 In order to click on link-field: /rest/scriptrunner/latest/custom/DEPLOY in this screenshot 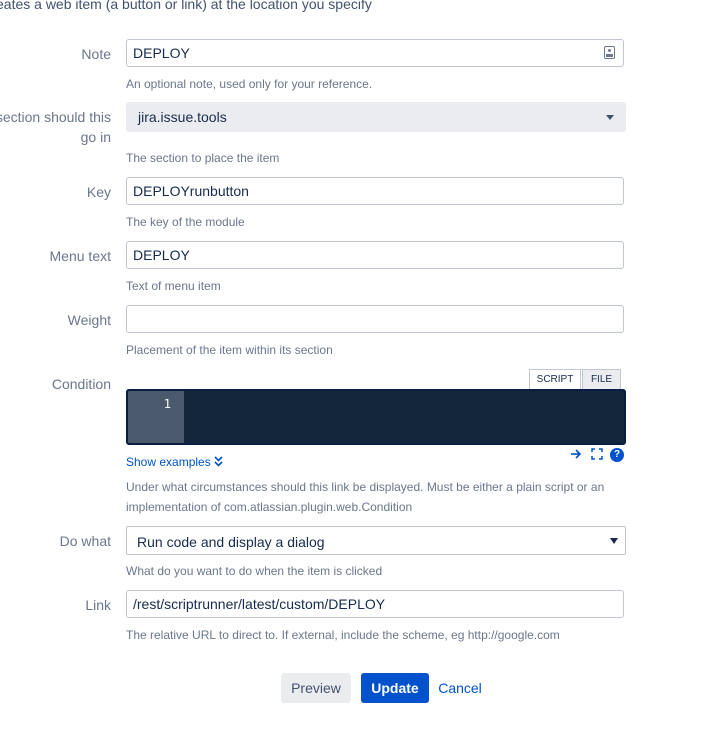, I will do `click(375, 604)`.